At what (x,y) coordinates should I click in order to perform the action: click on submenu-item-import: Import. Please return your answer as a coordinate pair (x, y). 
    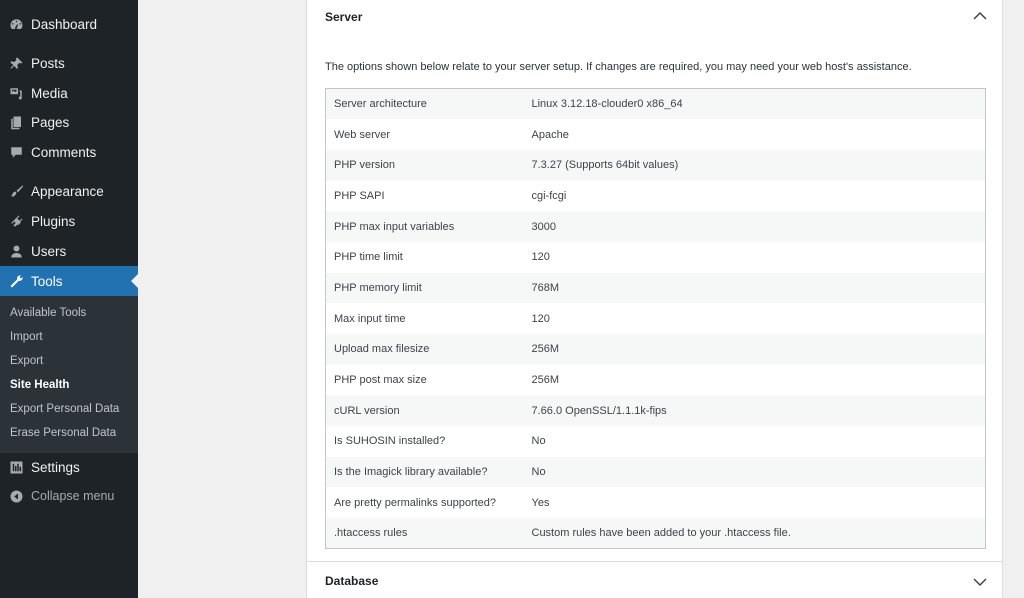
    Looking at the image, I should click on (26, 337).